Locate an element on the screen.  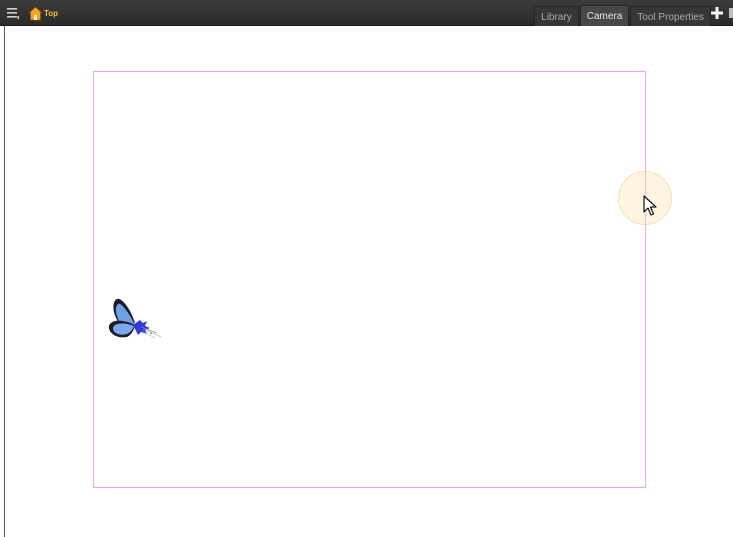
tab-library: Library is located at coordinates (556, 16).